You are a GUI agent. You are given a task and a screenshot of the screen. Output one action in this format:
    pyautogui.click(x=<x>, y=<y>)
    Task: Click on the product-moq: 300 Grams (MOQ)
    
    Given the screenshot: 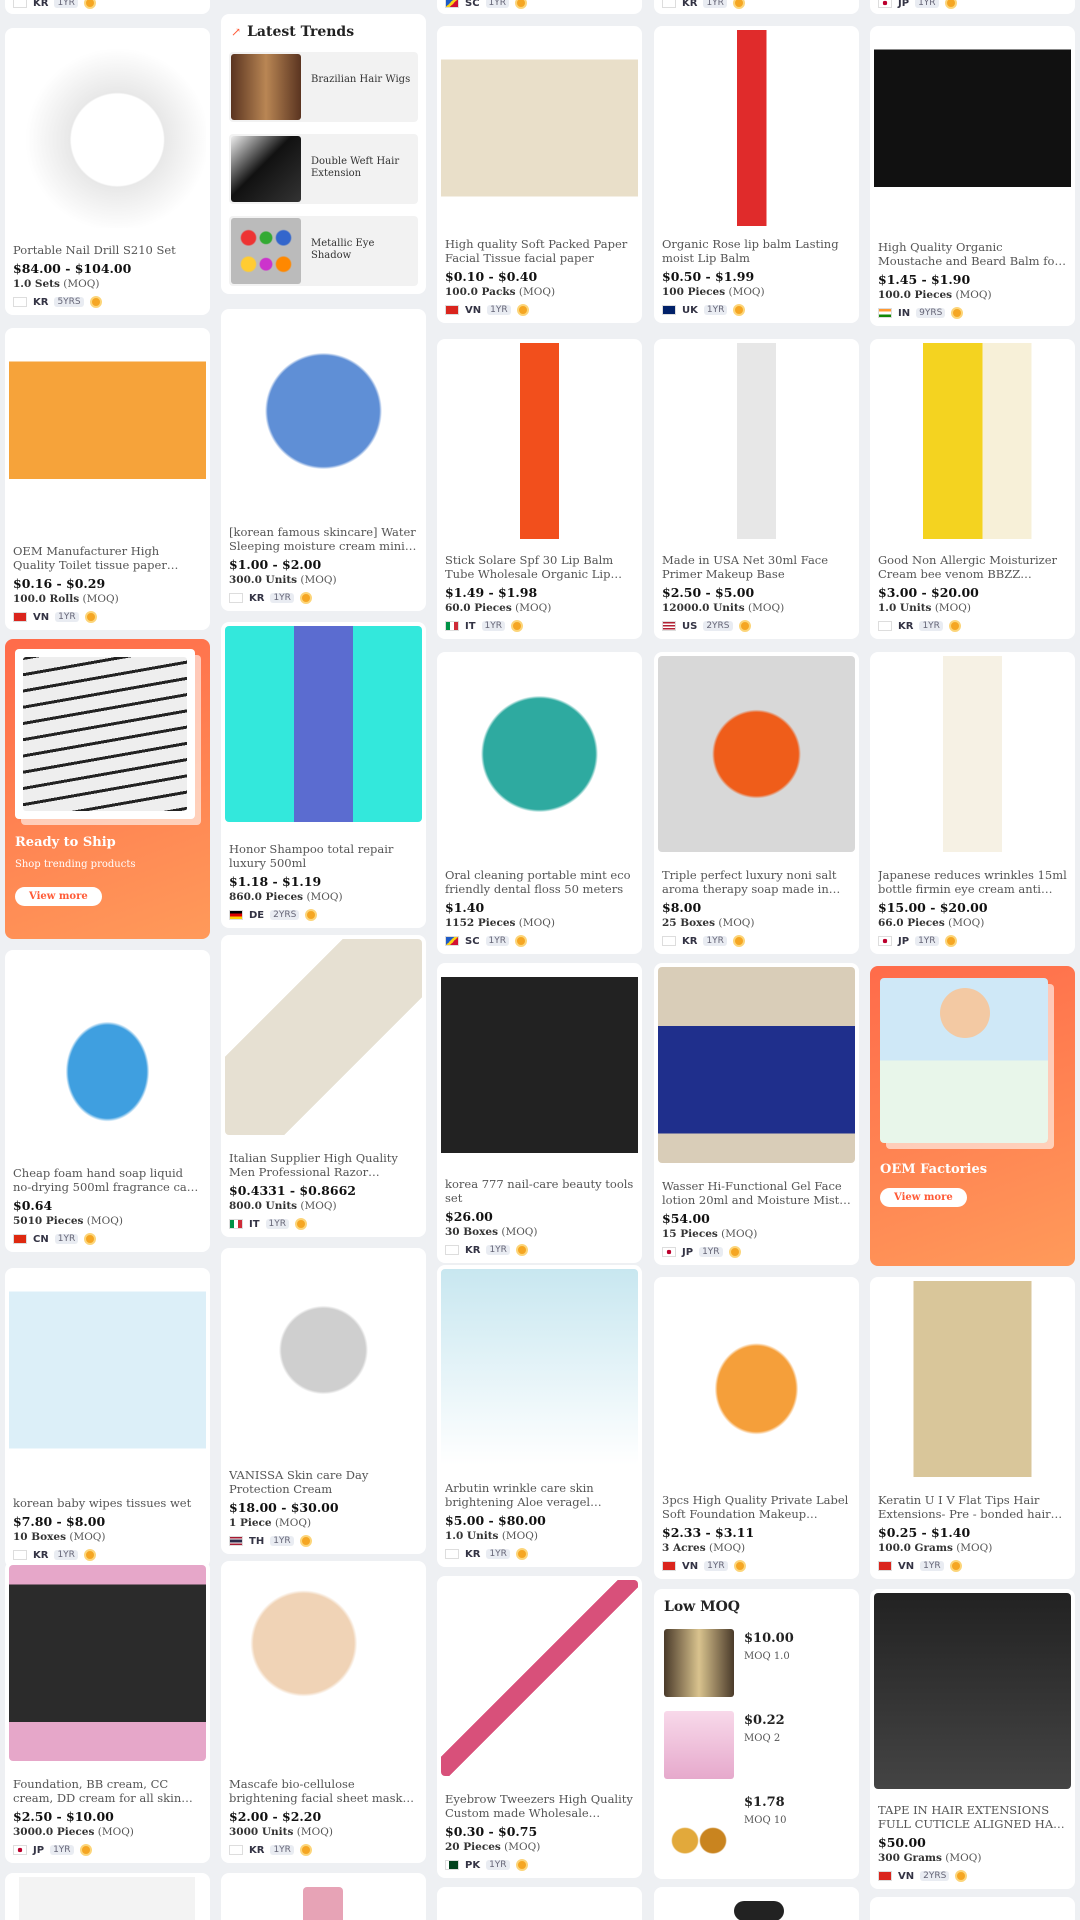 What is the action you would take?
    pyautogui.click(x=930, y=1858)
    